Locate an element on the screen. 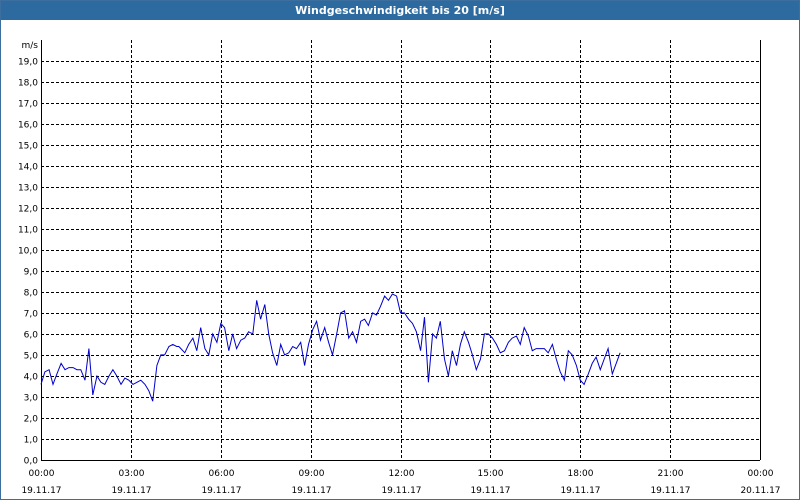  y-axis-label: m/s is located at coordinates (30, 46).